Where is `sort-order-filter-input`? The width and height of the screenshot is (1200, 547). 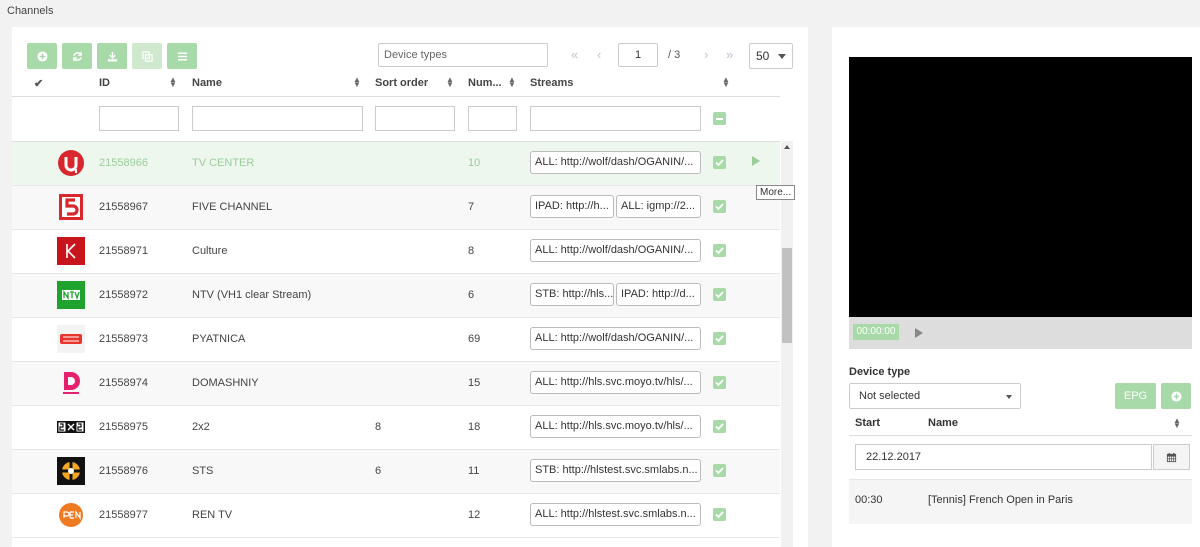
sort-order-filter-input is located at coordinates (415, 118).